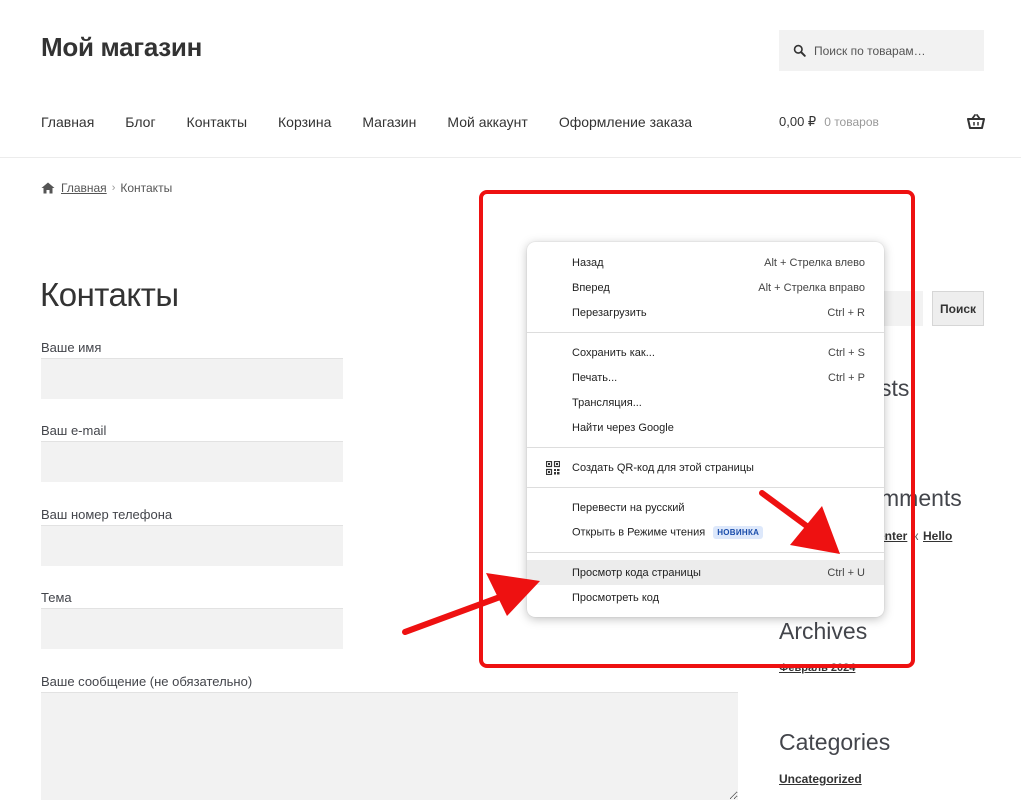  I want to click on email-label: Ваш e-mail, so click(74, 430).